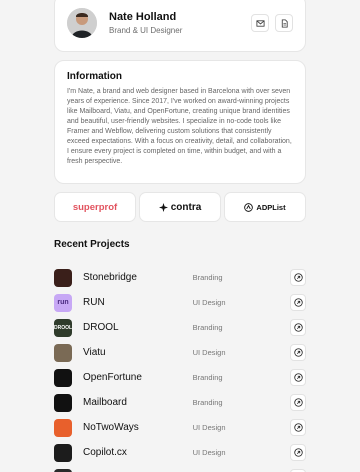 Image resolution: width=360 pixels, height=472 pixels. I want to click on project-row: Mailboard Branding, so click(180, 402).